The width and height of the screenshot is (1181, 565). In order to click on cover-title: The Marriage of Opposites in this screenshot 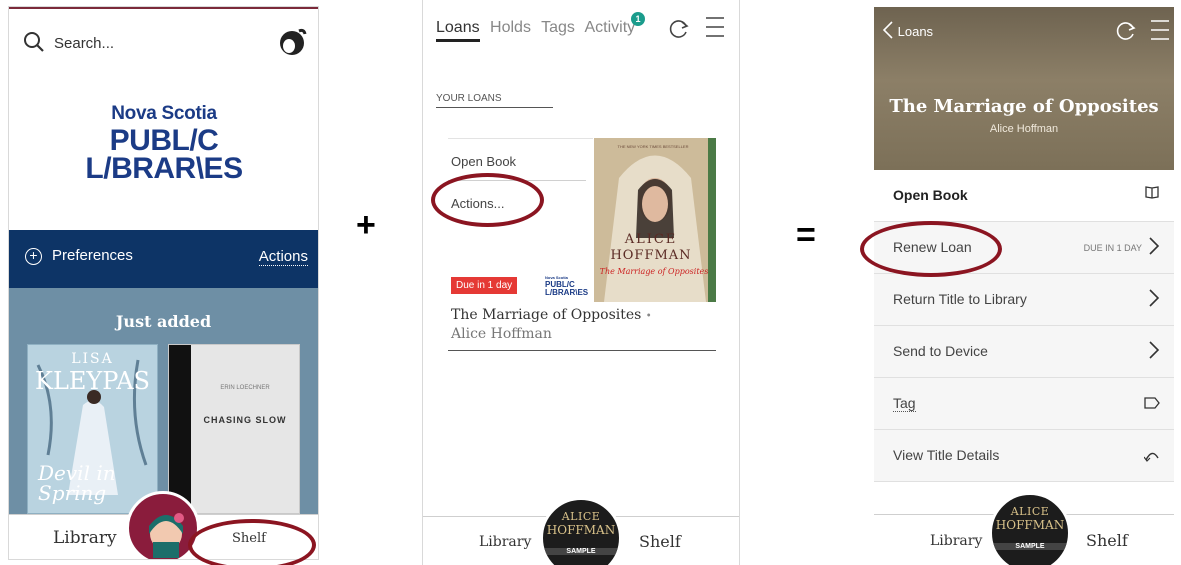, I will do `click(654, 271)`.